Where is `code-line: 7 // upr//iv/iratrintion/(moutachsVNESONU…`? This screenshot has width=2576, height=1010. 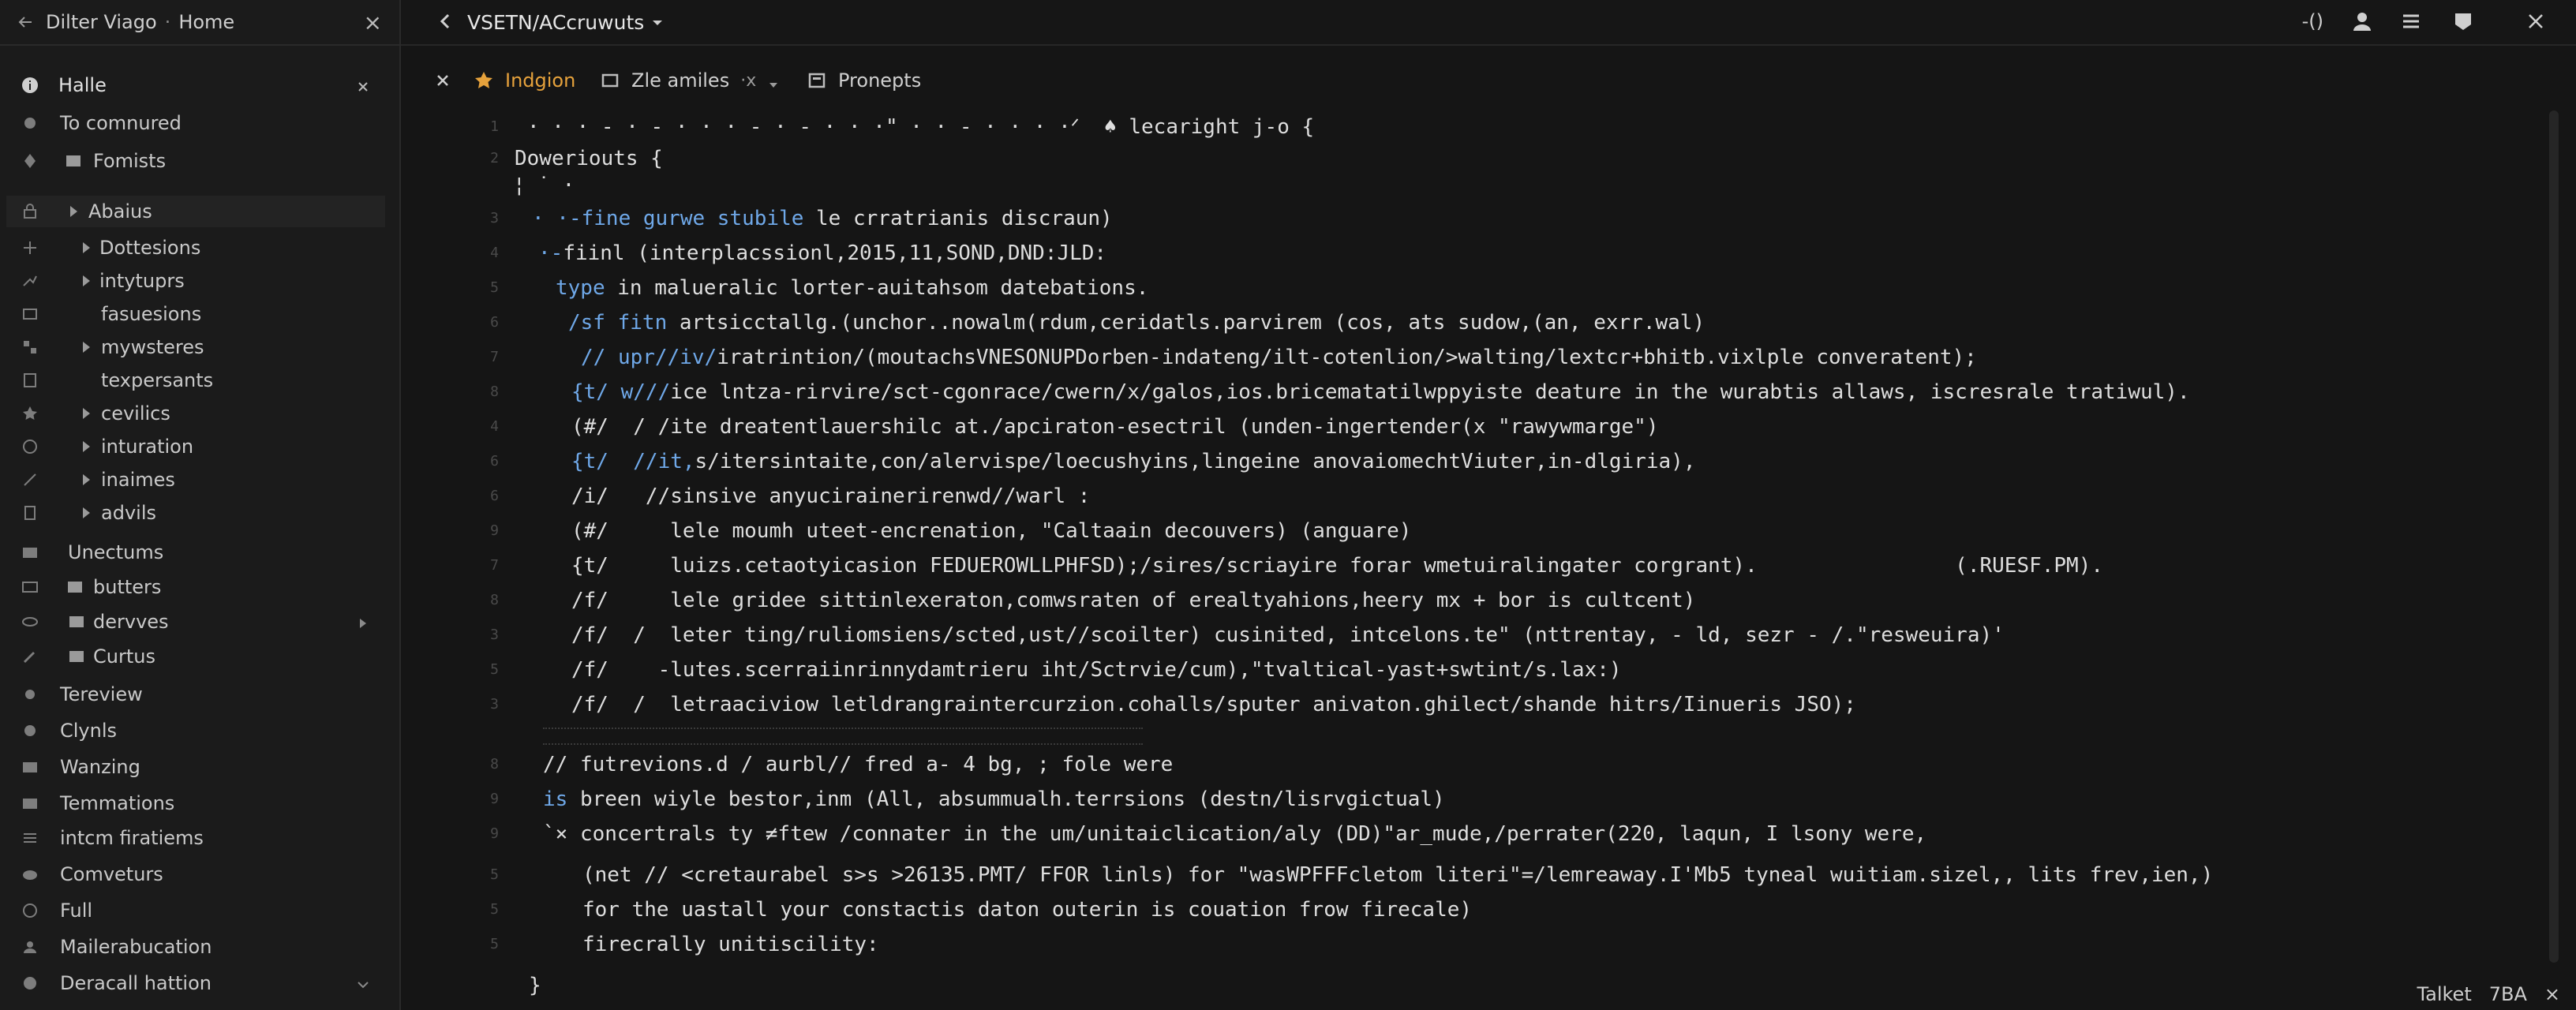 code-line: 7 // upr//iv/iratrintion/(moutachsVNESONU… is located at coordinates (1466, 360).